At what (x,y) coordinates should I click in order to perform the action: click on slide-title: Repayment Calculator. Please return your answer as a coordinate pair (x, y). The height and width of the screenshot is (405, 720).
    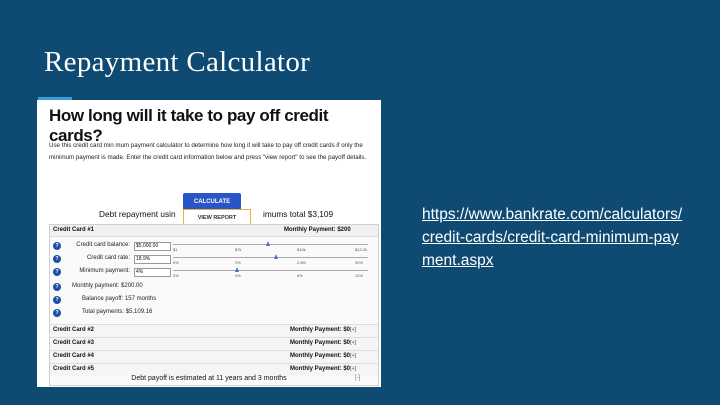
    Looking at the image, I should click on (177, 62).